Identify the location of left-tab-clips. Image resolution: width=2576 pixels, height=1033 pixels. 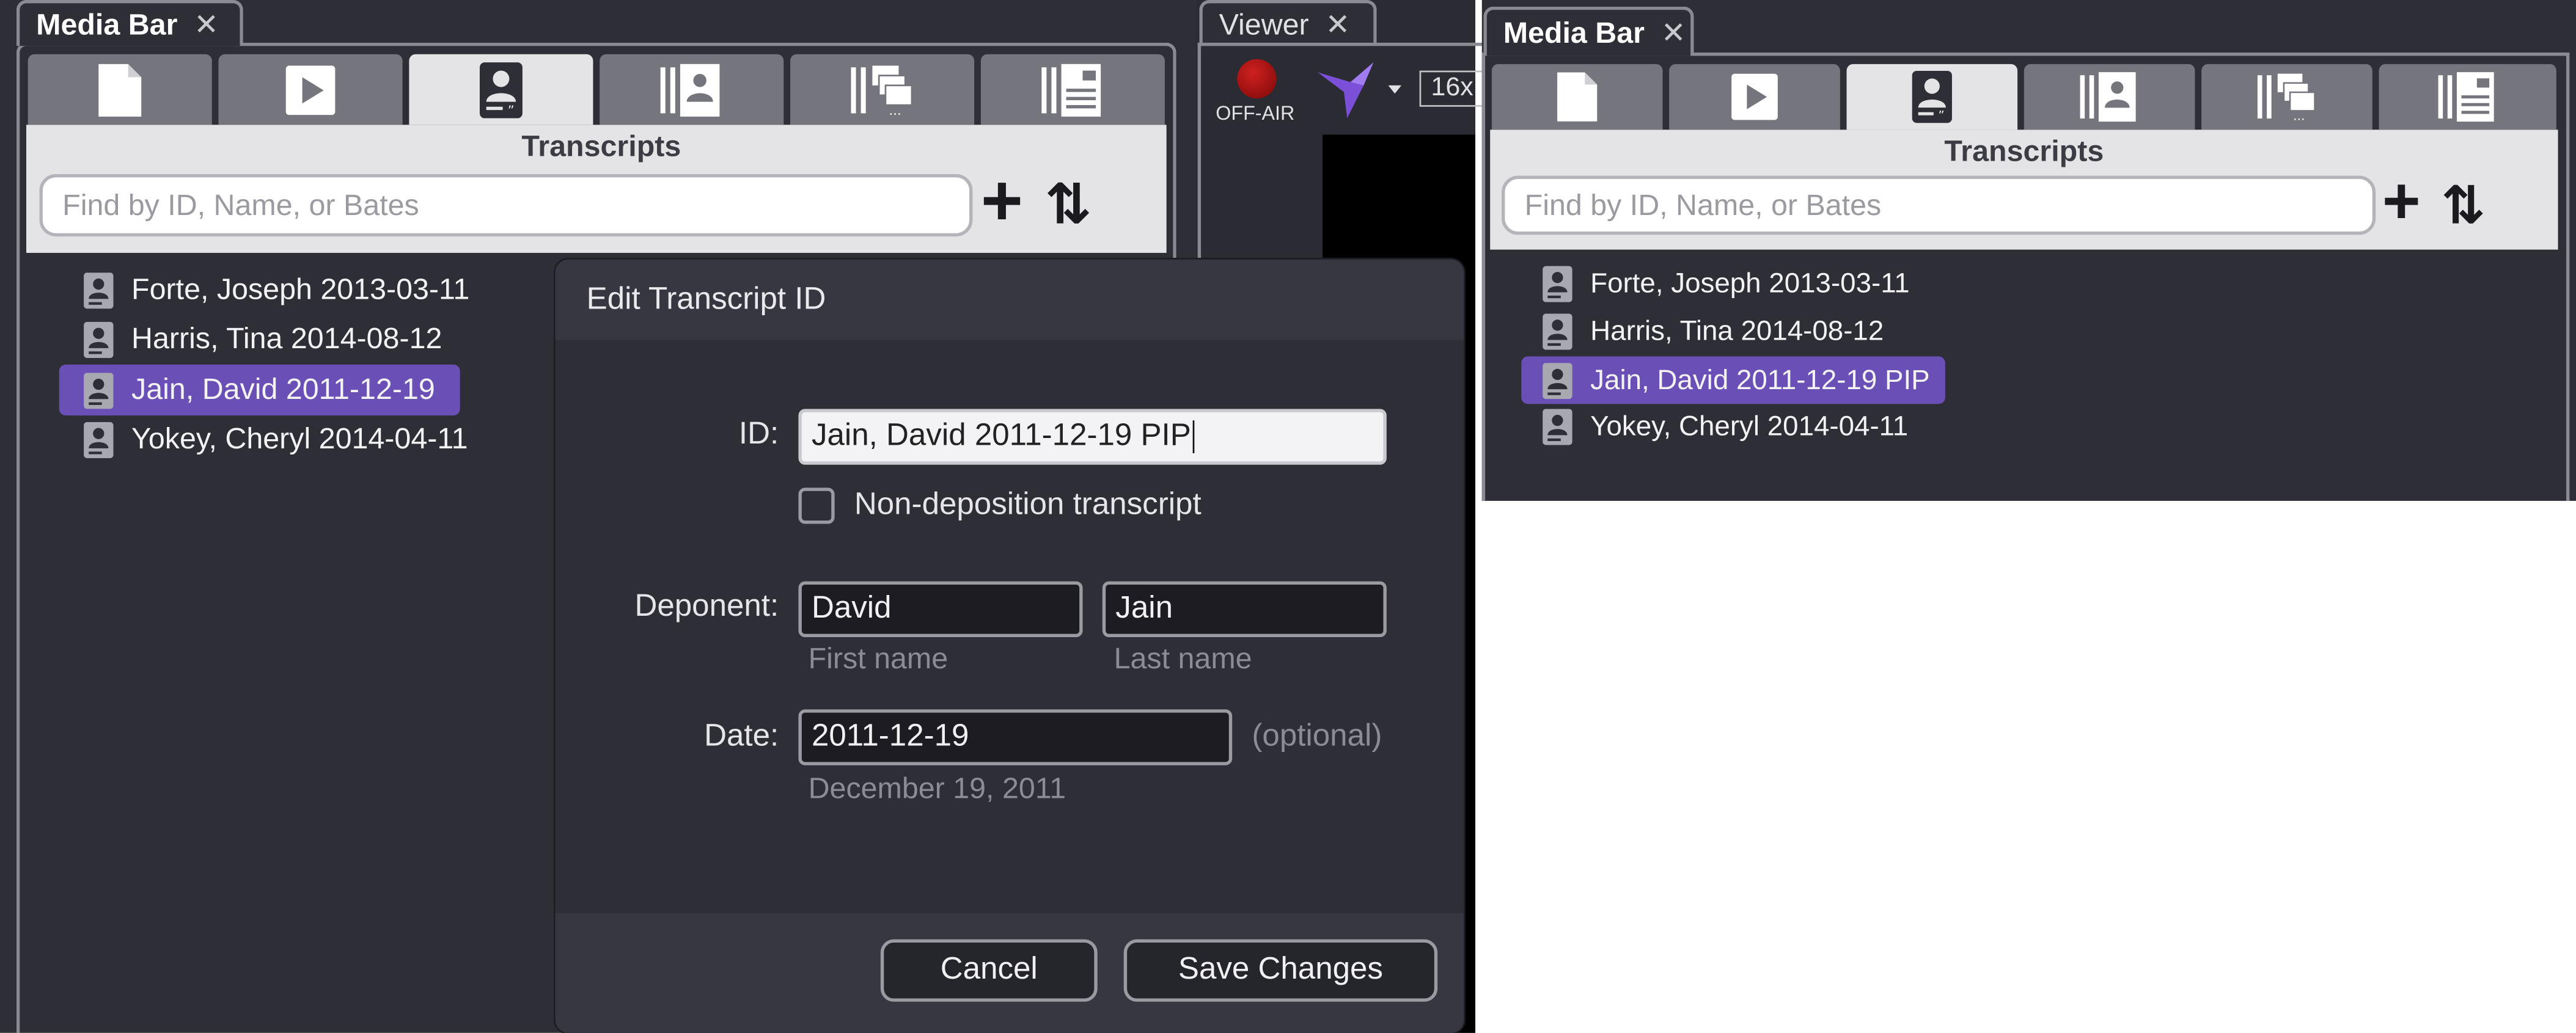
(882, 89).